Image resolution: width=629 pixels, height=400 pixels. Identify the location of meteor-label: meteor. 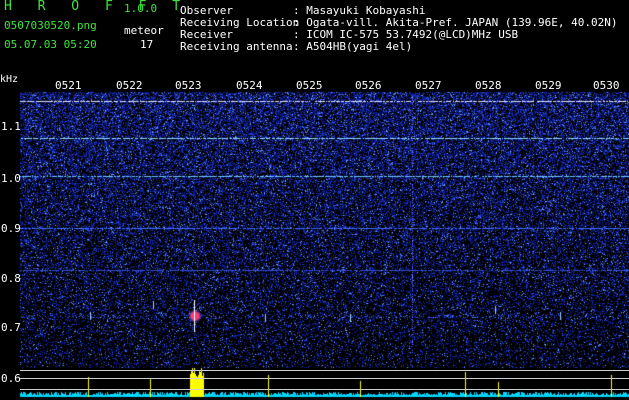
(144, 30).